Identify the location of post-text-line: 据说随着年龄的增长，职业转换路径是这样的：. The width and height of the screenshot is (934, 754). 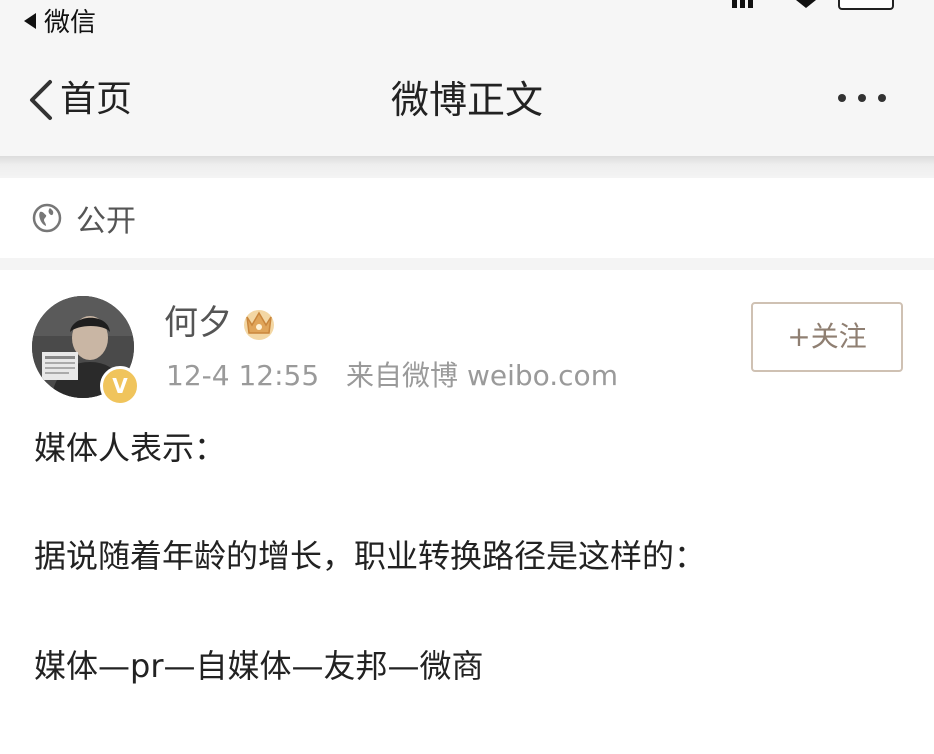
(370, 556).